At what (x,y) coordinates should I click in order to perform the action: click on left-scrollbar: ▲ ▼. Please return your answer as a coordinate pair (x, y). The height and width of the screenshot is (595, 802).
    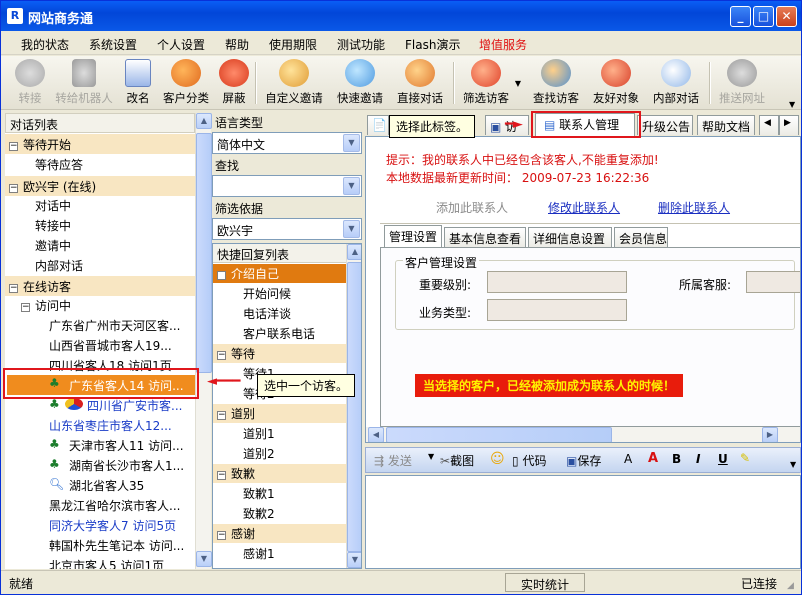
    Looking at the image, I should click on (203, 341).